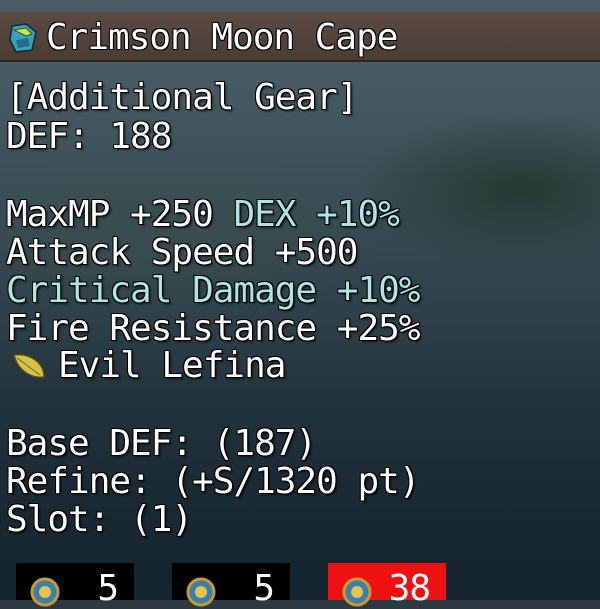 The width and height of the screenshot is (600, 609). What do you see at coordinates (89, 136) in the screenshot?
I see `def-value: DEF: 188` at bounding box center [89, 136].